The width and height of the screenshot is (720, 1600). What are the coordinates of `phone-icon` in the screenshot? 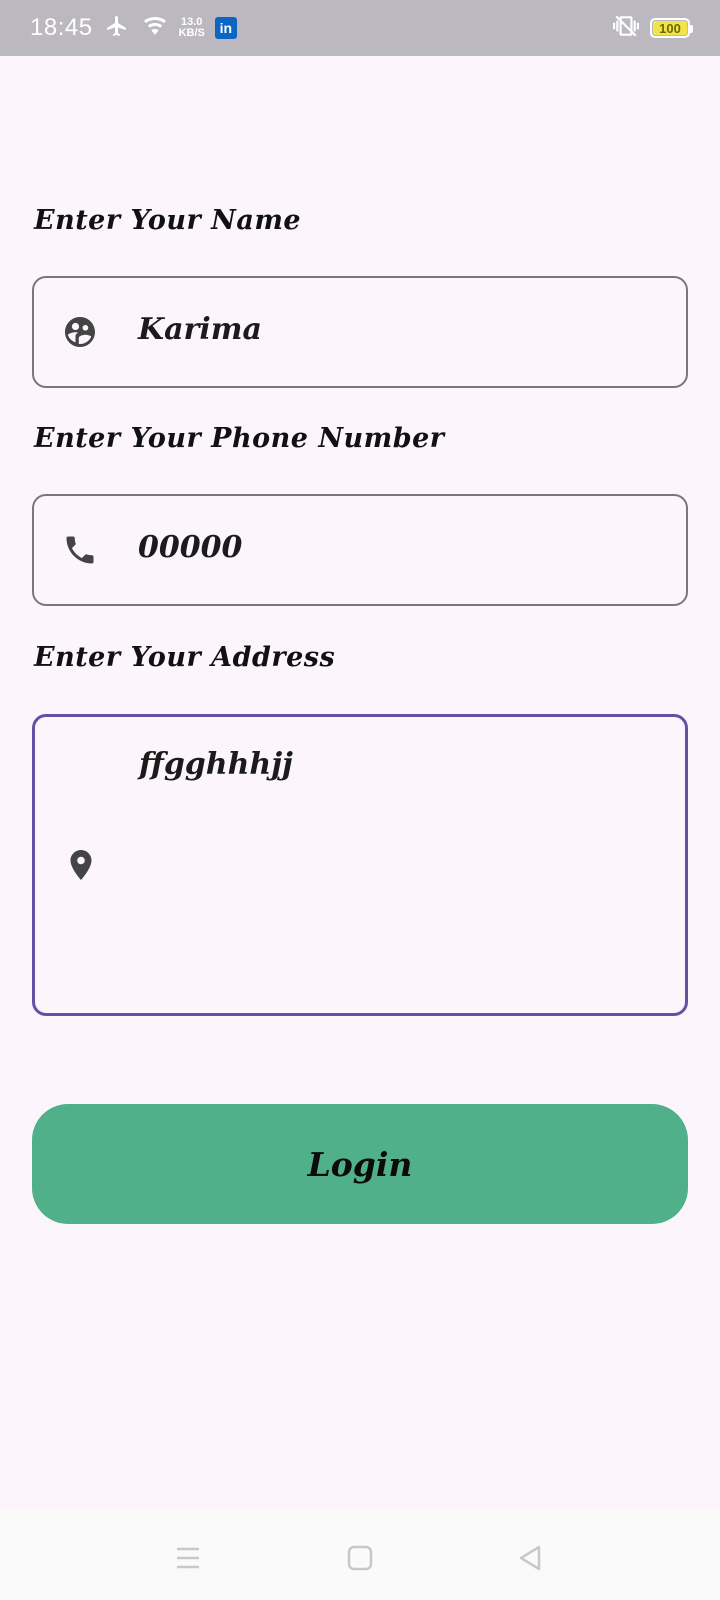 It's located at (80, 550).